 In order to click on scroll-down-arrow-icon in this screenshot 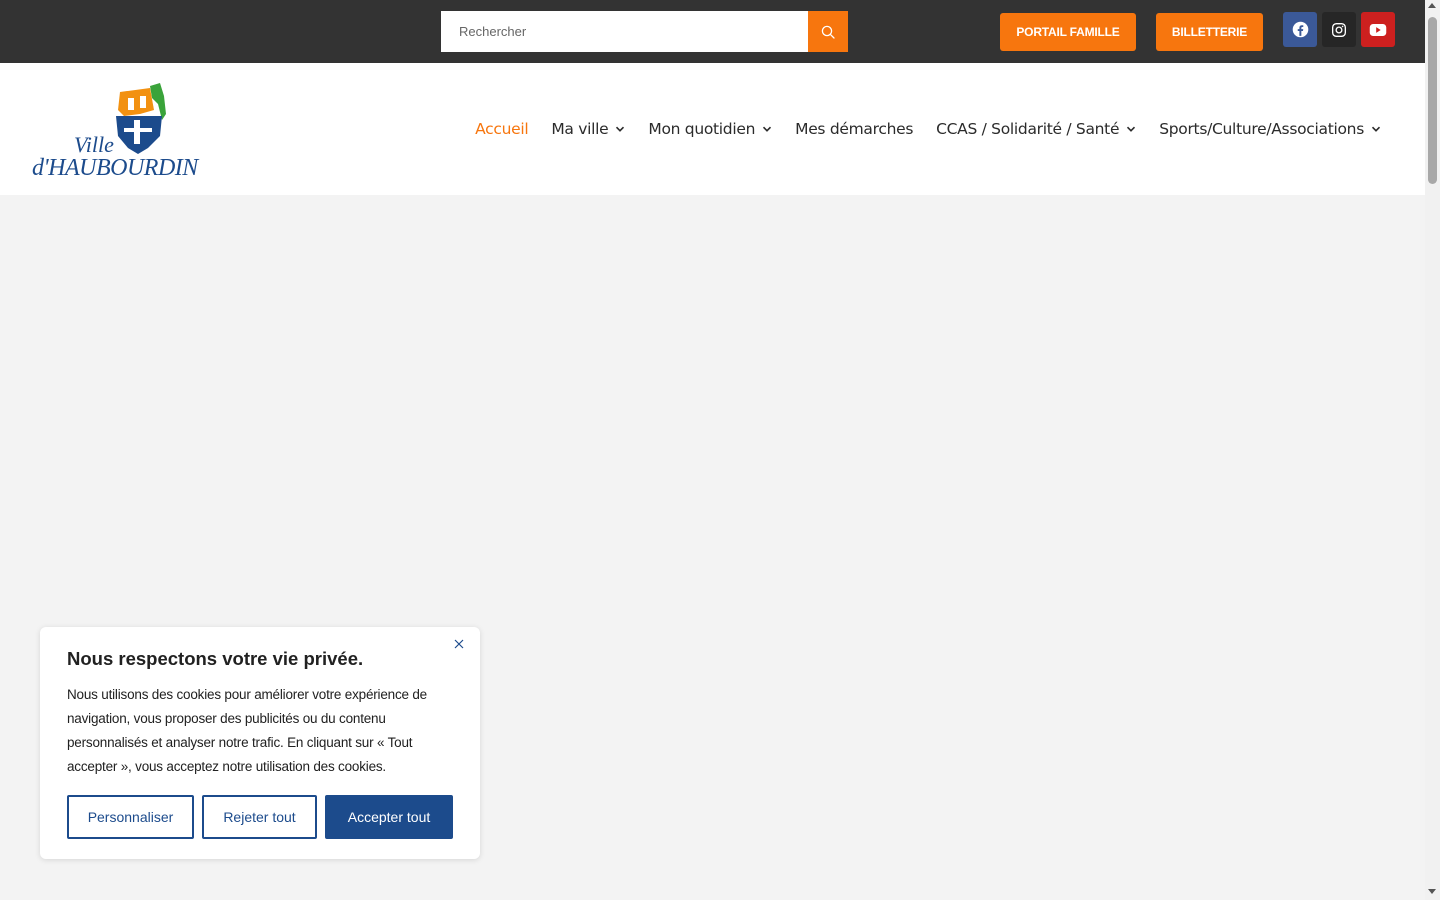, I will do `click(1432, 891)`.